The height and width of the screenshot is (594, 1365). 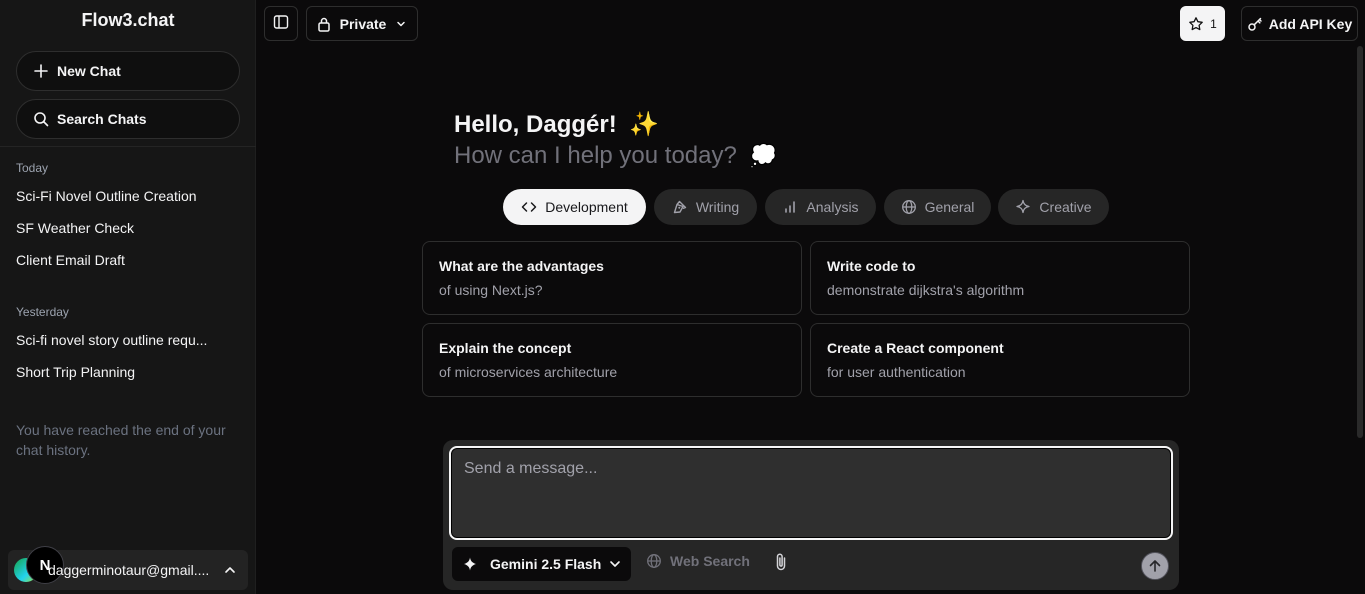 What do you see at coordinates (32, 168) in the screenshot?
I see `group-label-today: Today` at bounding box center [32, 168].